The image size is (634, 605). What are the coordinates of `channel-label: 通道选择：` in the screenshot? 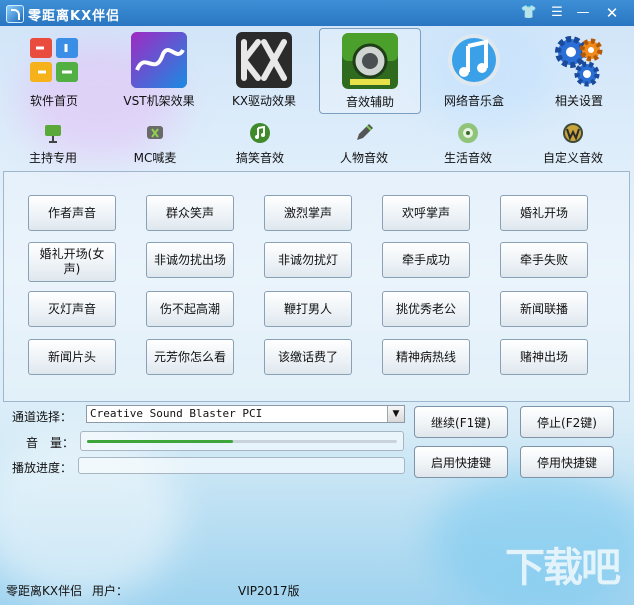 It's located at (42, 417).